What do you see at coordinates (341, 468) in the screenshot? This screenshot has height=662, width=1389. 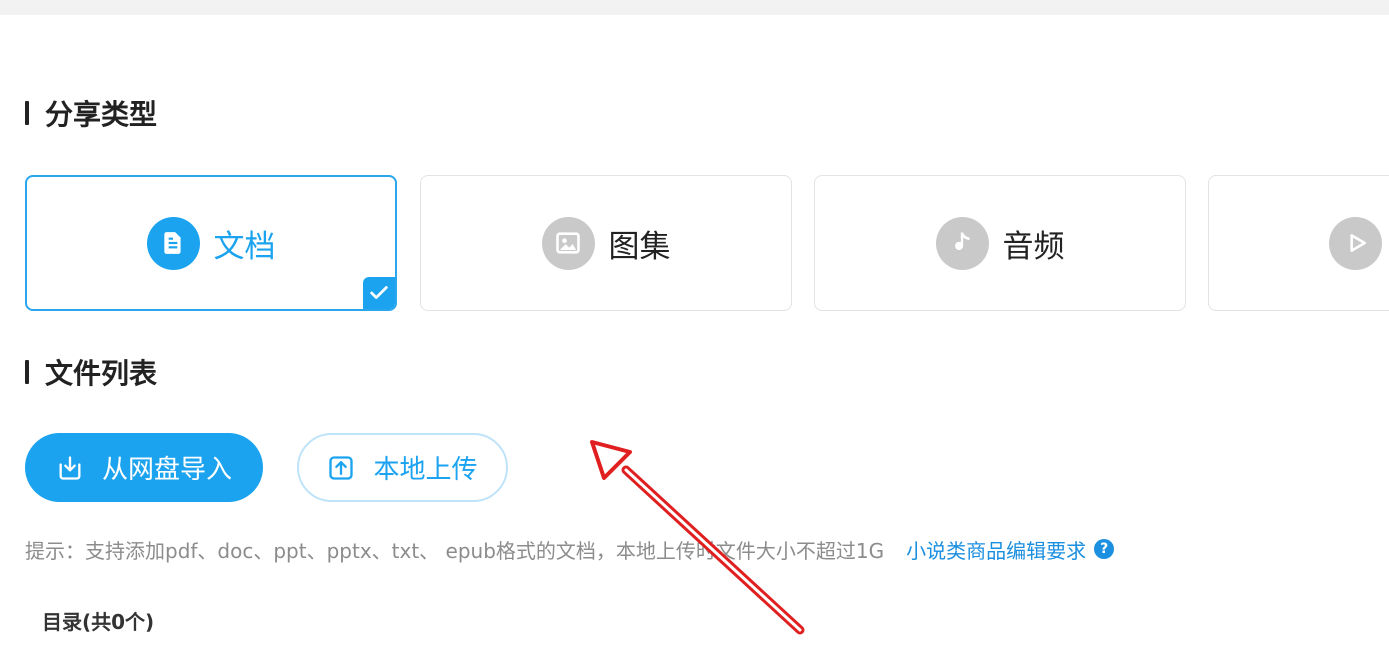 I see `upload-icon` at bounding box center [341, 468].